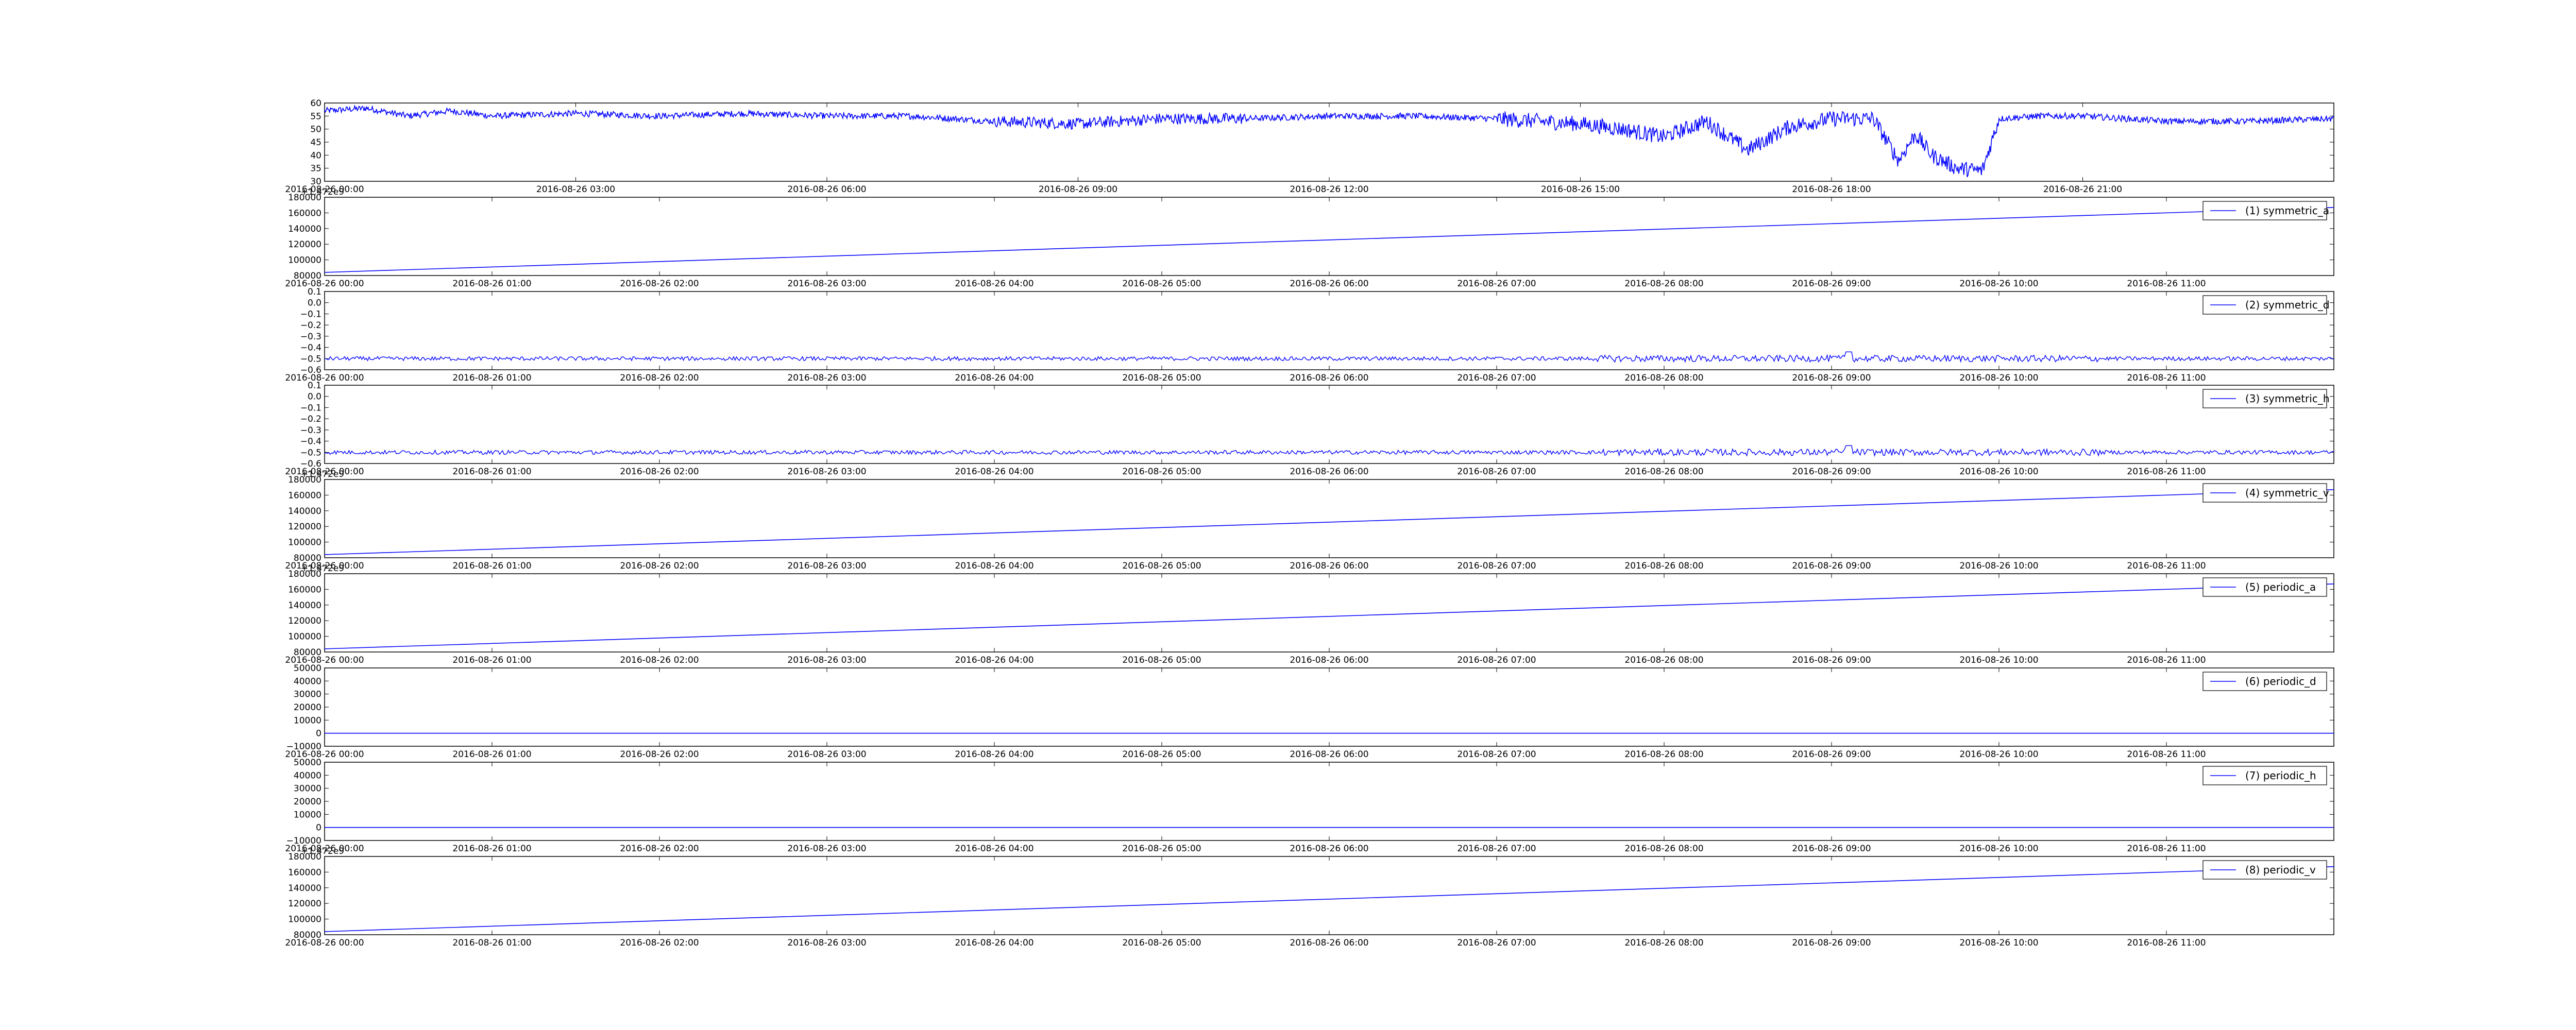  What do you see at coordinates (315, 116) in the screenshot?
I see `y-tick-label: 55` at bounding box center [315, 116].